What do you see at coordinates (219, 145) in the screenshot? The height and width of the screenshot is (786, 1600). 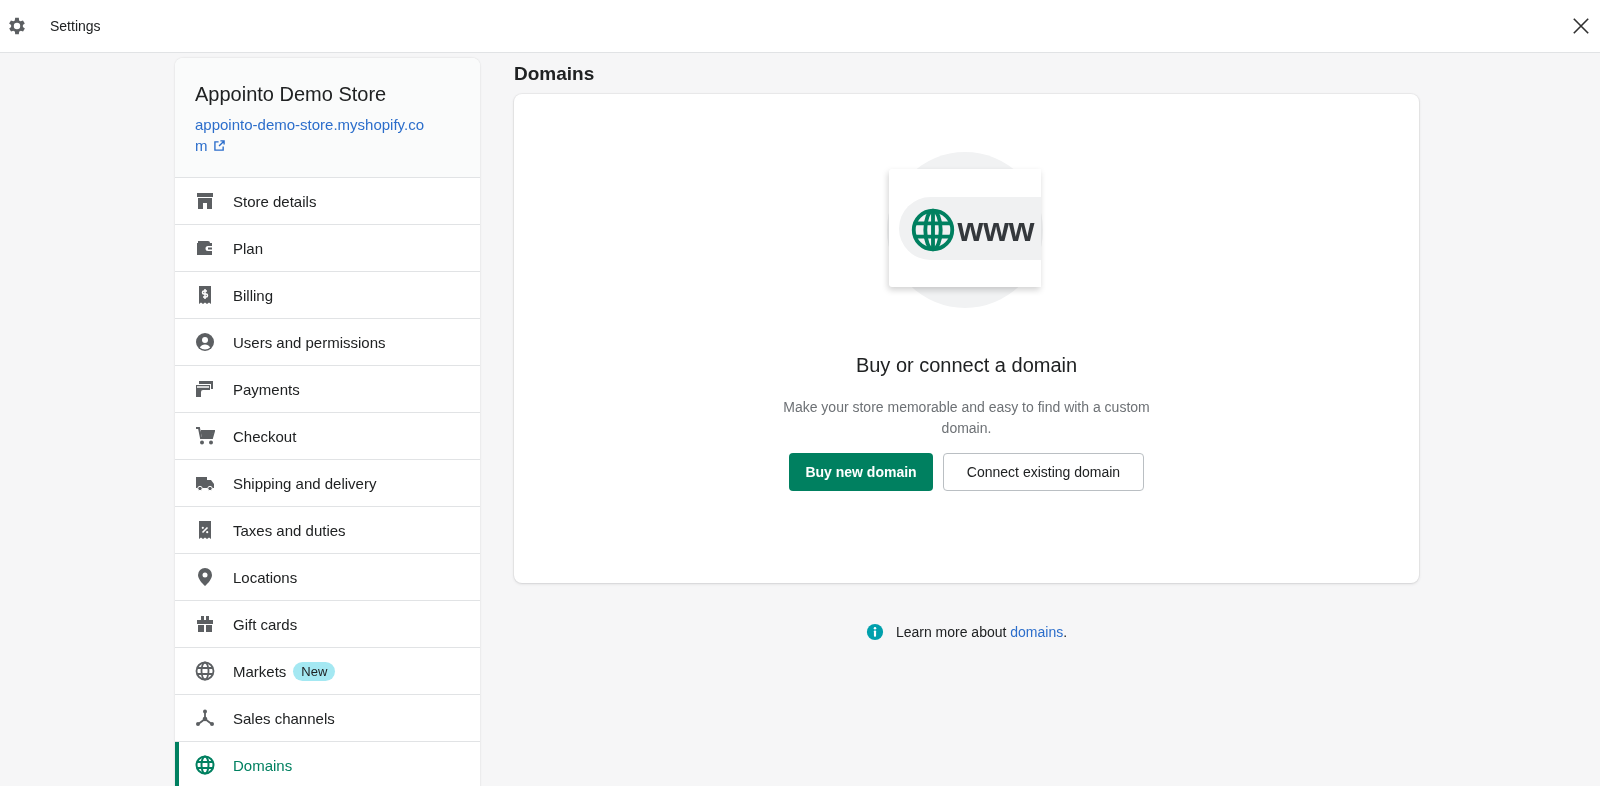 I see `external-link-icon` at bounding box center [219, 145].